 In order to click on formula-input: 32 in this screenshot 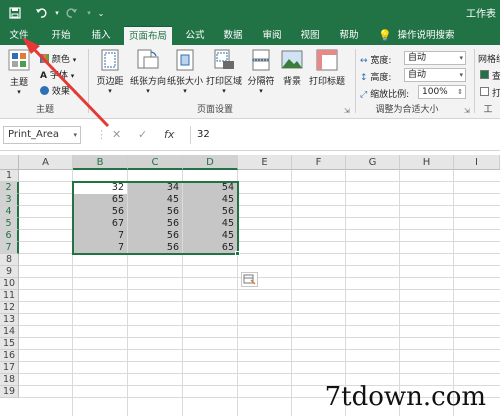, I will do `click(345, 135)`.